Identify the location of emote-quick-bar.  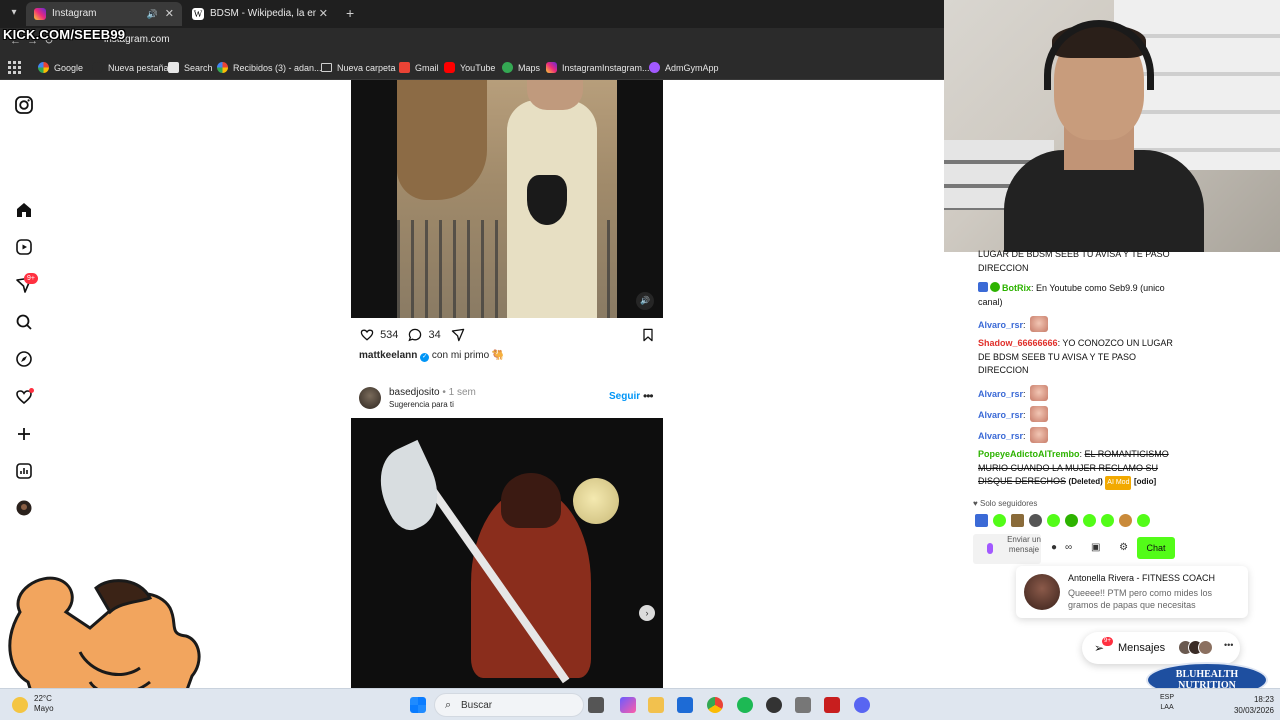
(1065, 521).